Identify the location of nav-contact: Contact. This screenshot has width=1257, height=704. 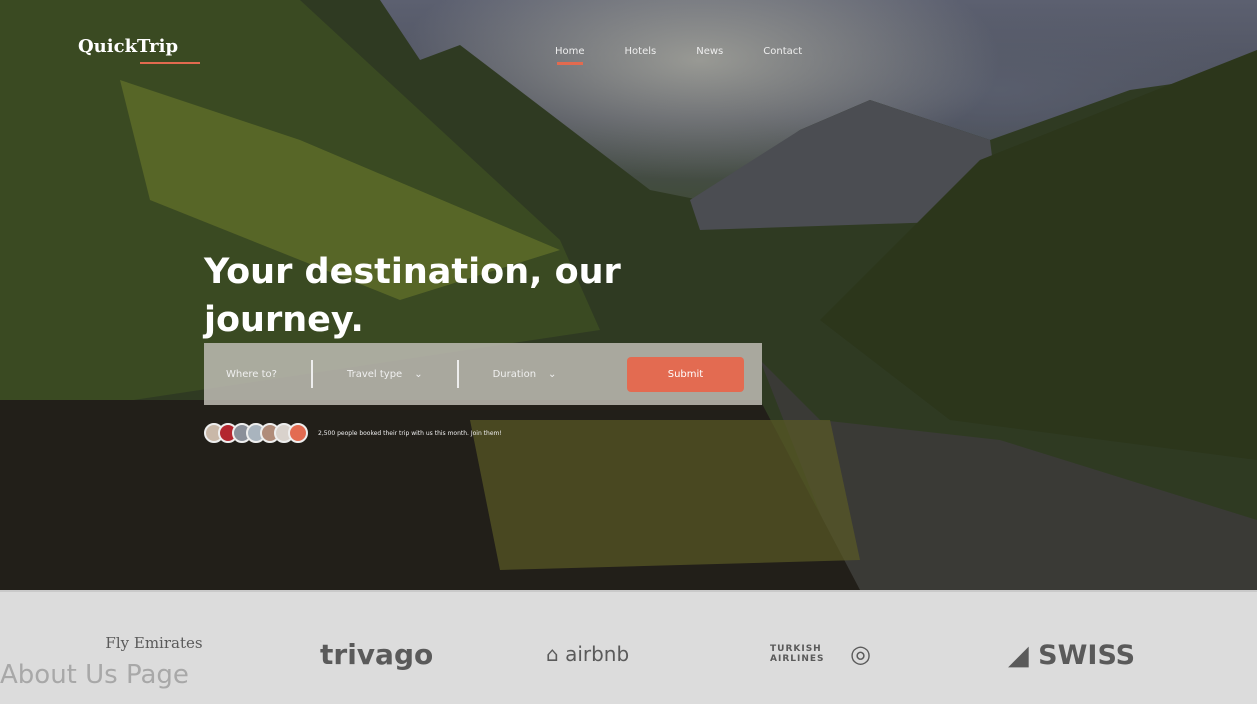
(782, 51).